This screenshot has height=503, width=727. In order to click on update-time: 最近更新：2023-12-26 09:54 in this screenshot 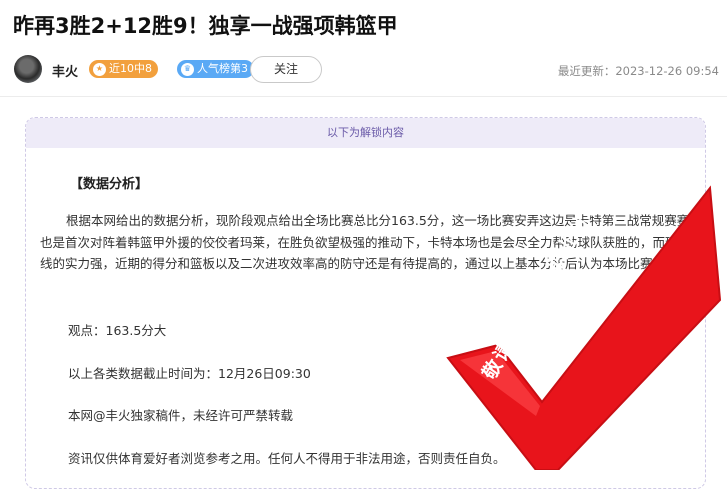, I will do `click(638, 71)`.